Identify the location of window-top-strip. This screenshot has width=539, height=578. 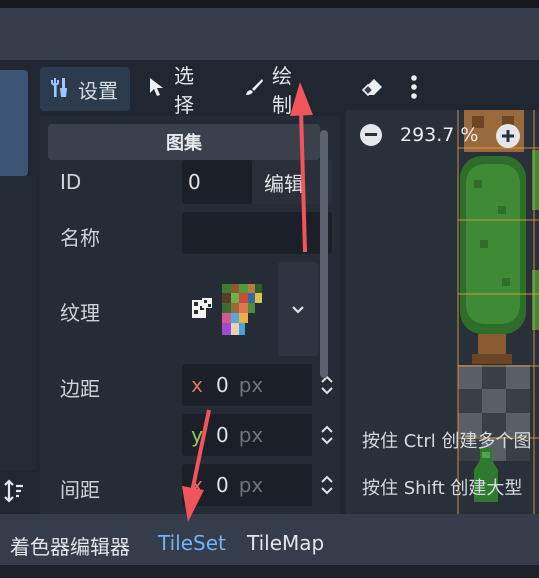
(269, 4).